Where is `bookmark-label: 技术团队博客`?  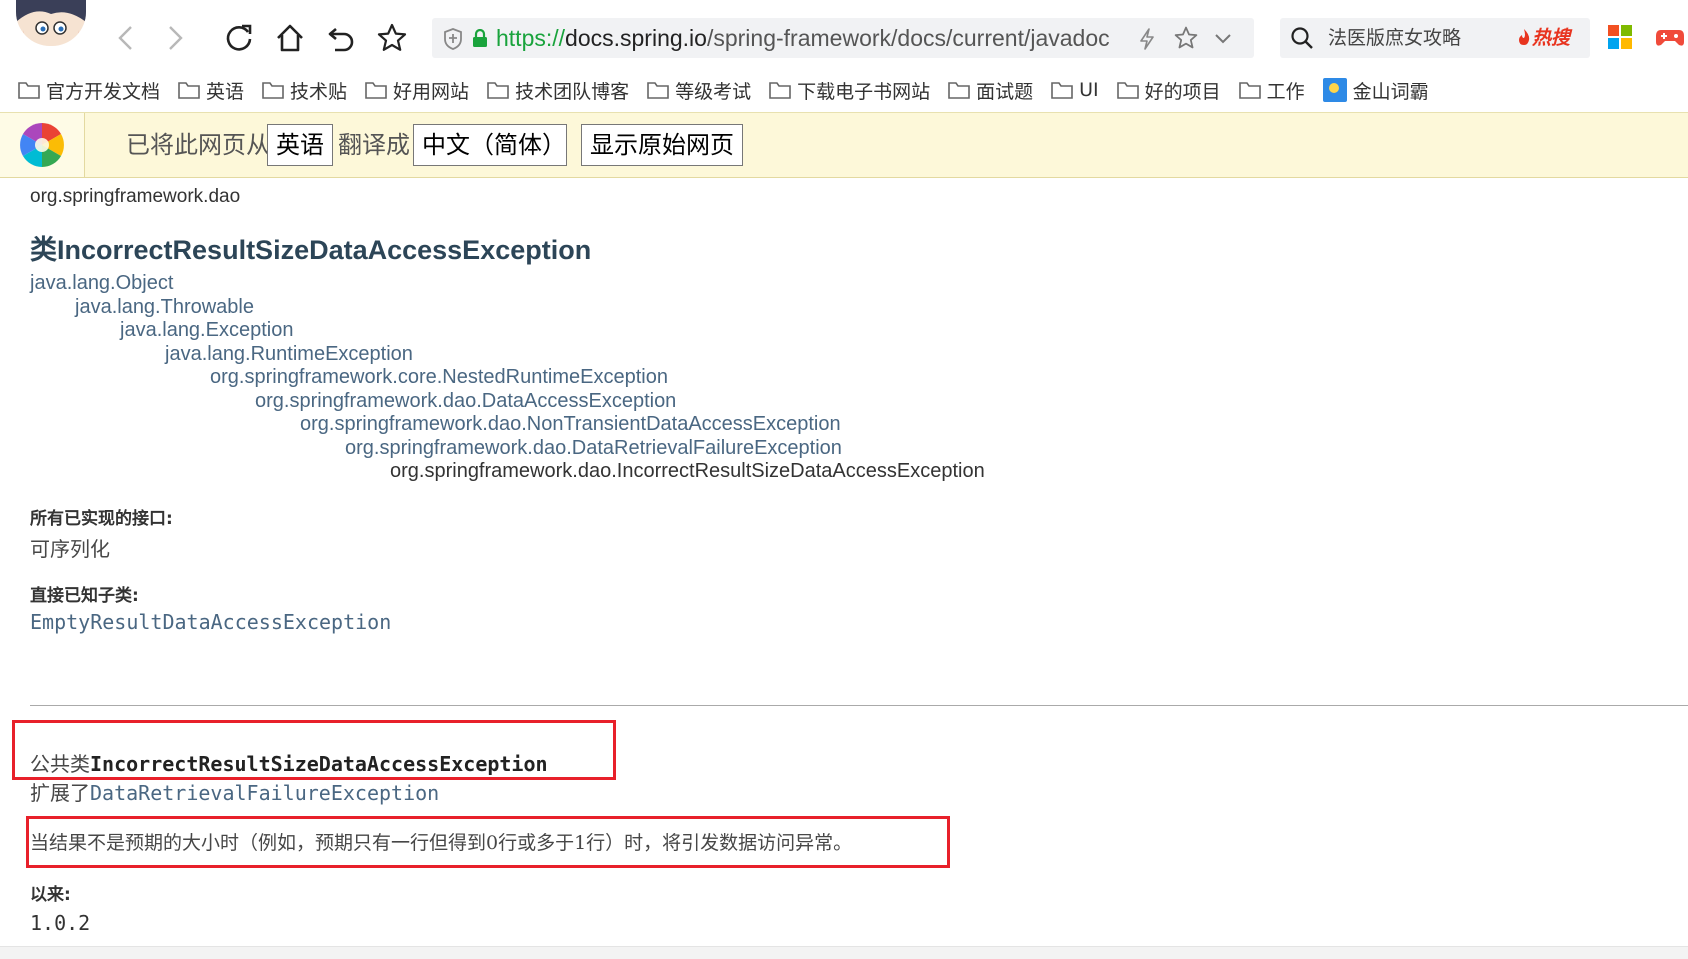 bookmark-label: 技术团队博客 is located at coordinates (572, 91).